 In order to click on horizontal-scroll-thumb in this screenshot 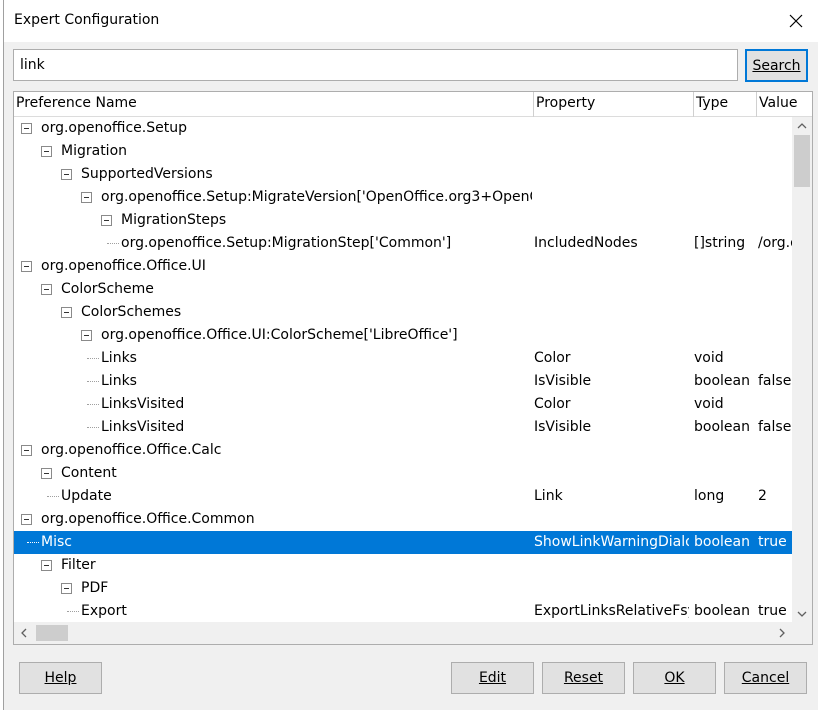, I will do `click(52, 633)`.